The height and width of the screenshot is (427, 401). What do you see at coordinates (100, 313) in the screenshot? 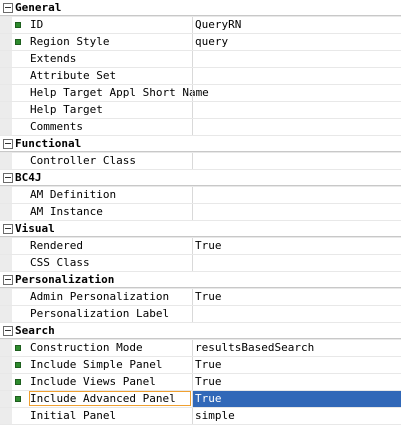
I see `property-label: Personalization Label` at bounding box center [100, 313].